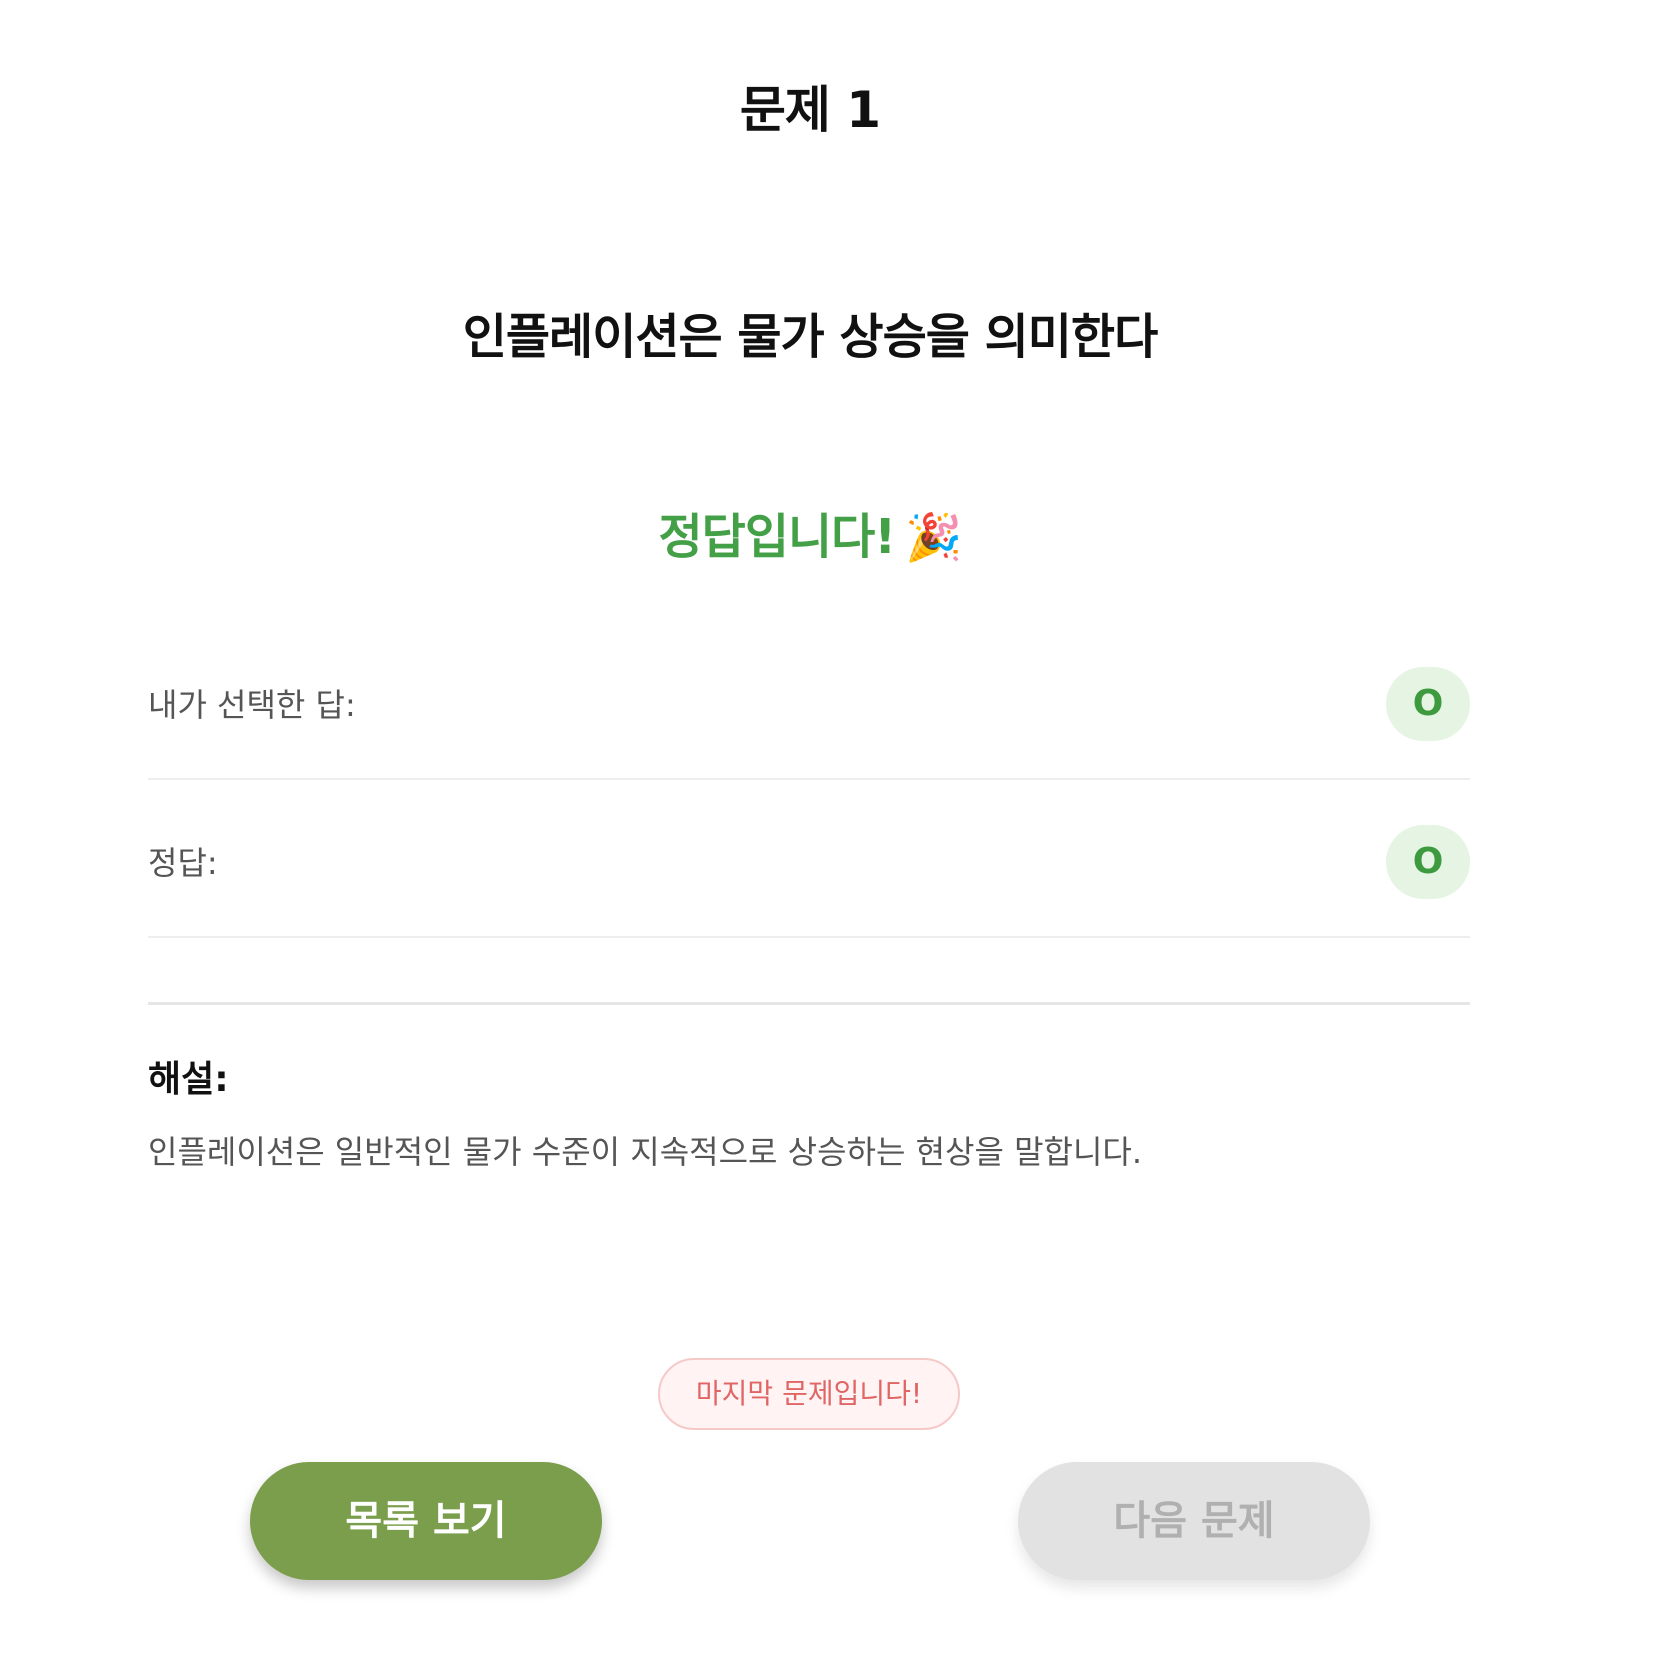 The image size is (1680, 1674). Describe the element at coordinates (1428, 862) in the screenshot. I see `correct-answer-badge: O` at that location.